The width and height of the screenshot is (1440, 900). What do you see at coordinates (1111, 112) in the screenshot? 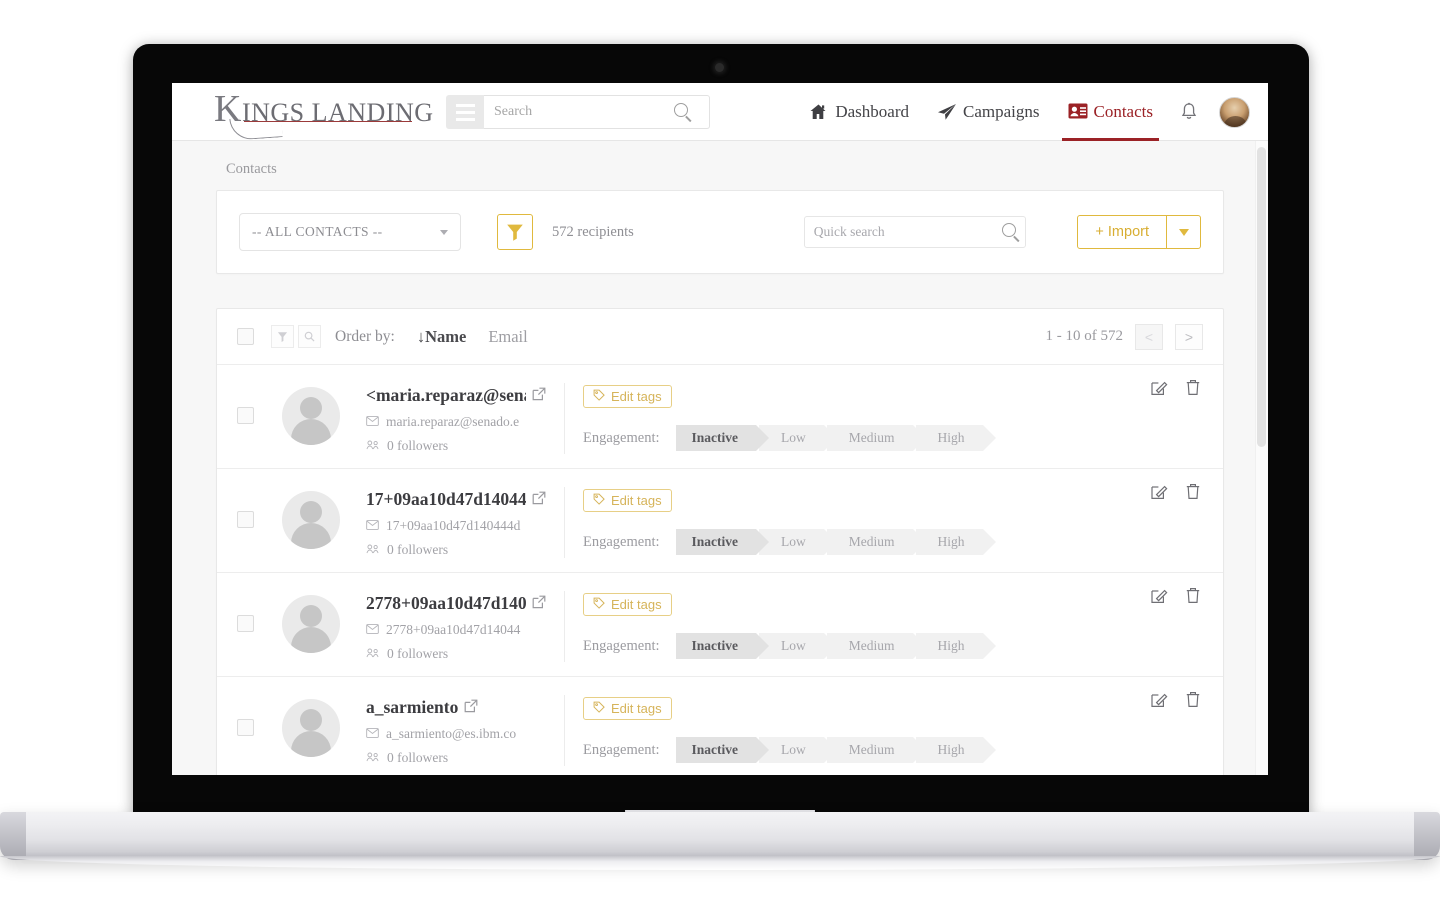
I see `nav-item-contacts: Contacts` at bounding box center [1111, 112].